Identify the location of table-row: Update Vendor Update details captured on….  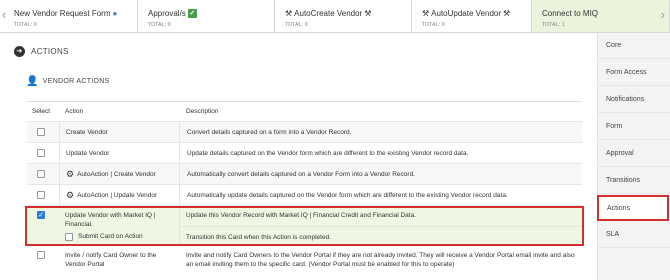
(304, 153).